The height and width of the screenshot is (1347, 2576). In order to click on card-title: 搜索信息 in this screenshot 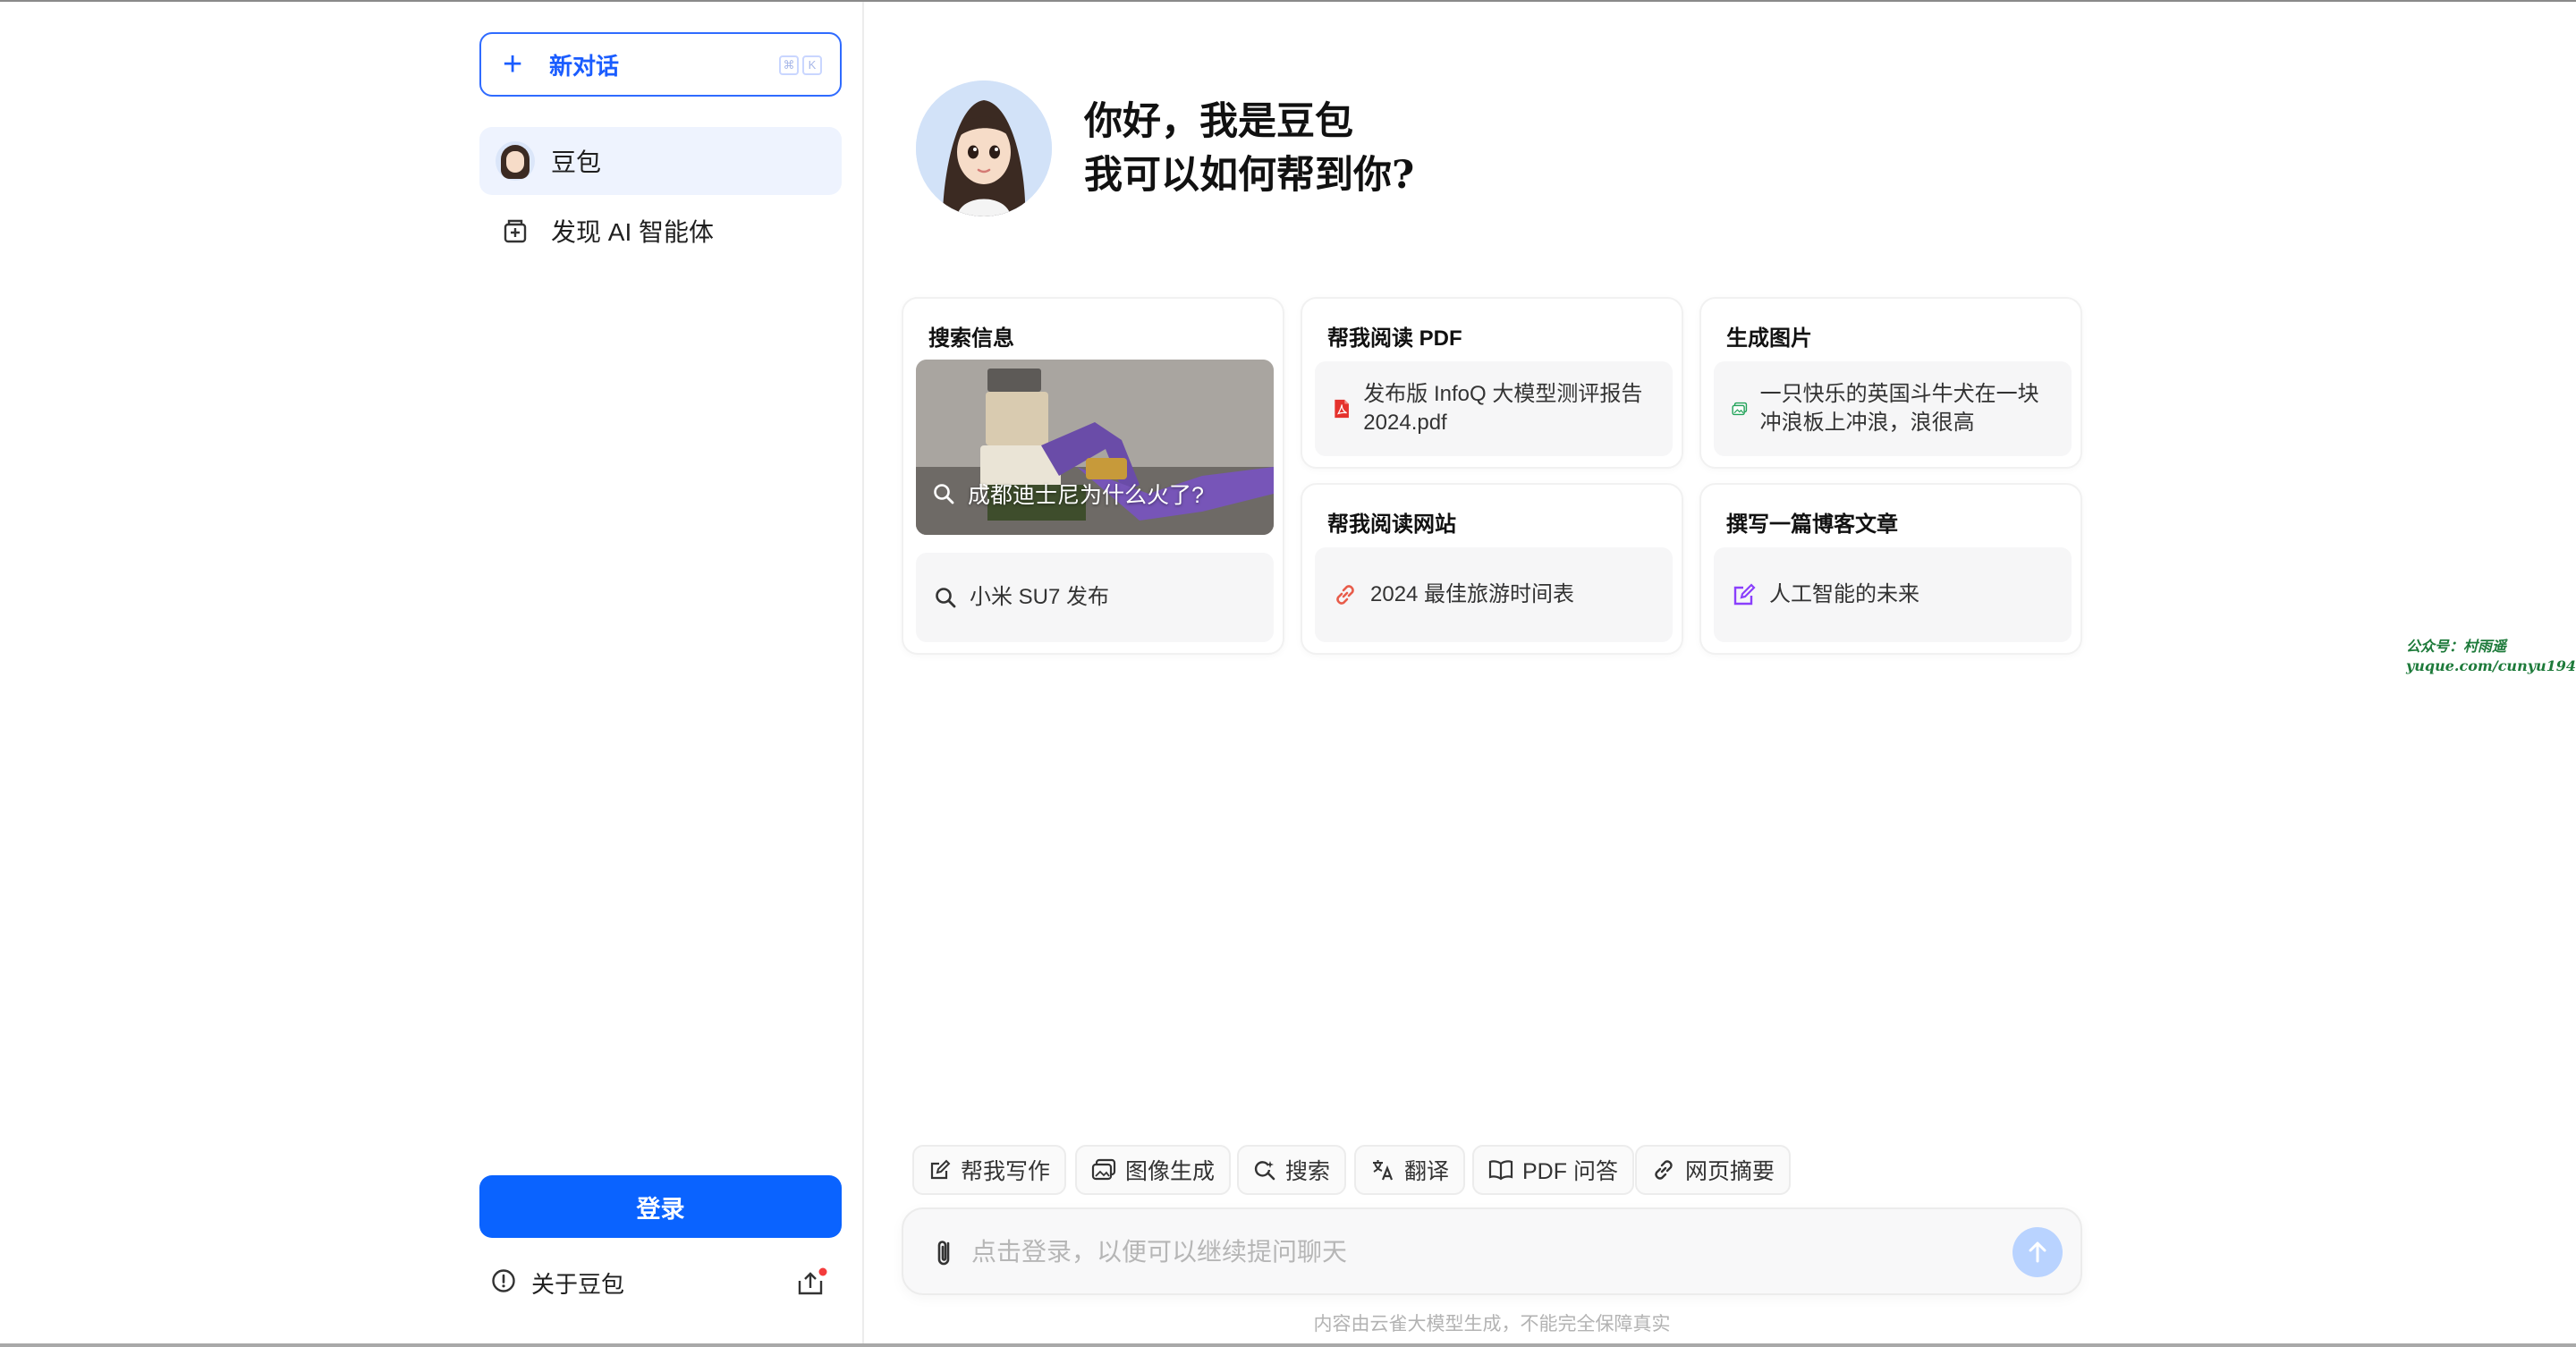, I will do `click(971, 338)`.